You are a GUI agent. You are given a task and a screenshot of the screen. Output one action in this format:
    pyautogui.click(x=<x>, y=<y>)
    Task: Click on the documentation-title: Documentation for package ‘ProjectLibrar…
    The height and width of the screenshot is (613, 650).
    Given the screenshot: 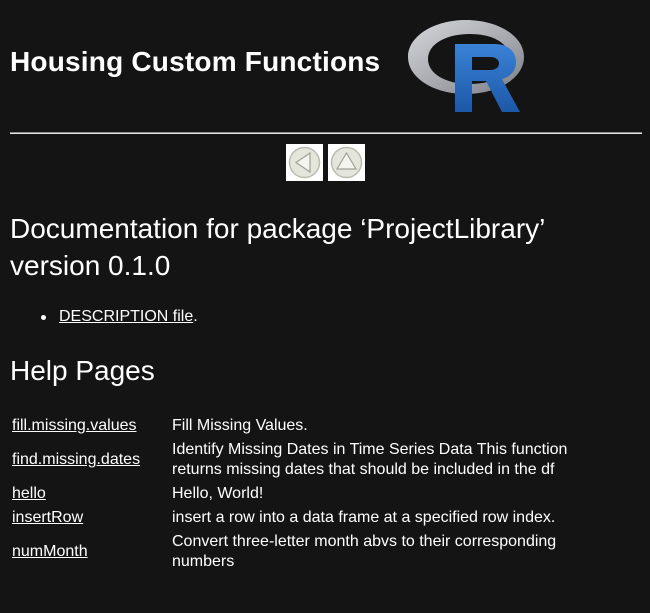 What is the action you would take?
    pyautogui.click(x=277, y=247)
    